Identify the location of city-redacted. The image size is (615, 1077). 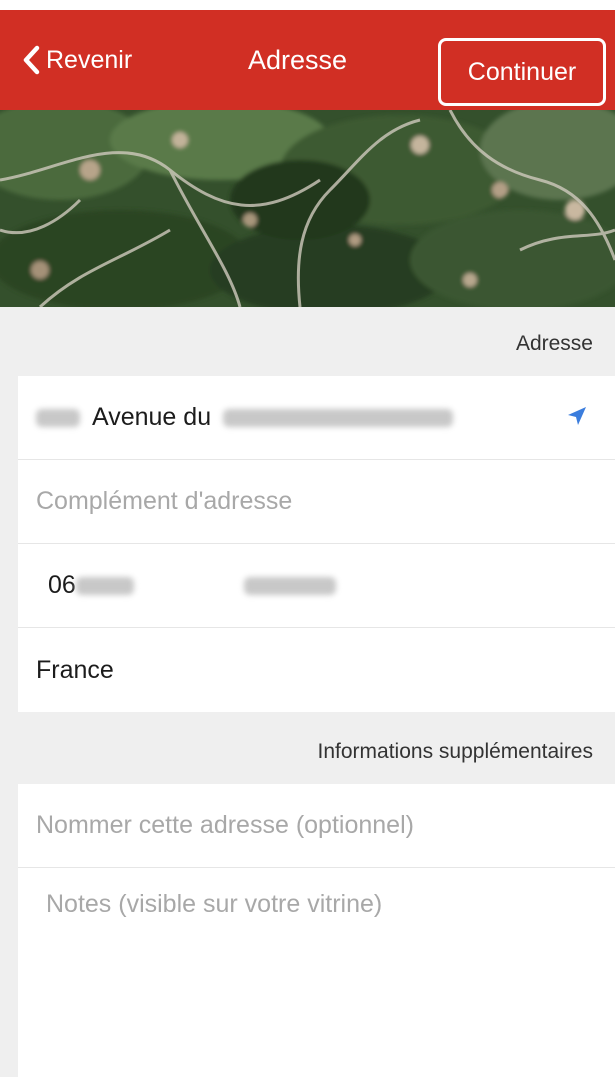
(289, 585).